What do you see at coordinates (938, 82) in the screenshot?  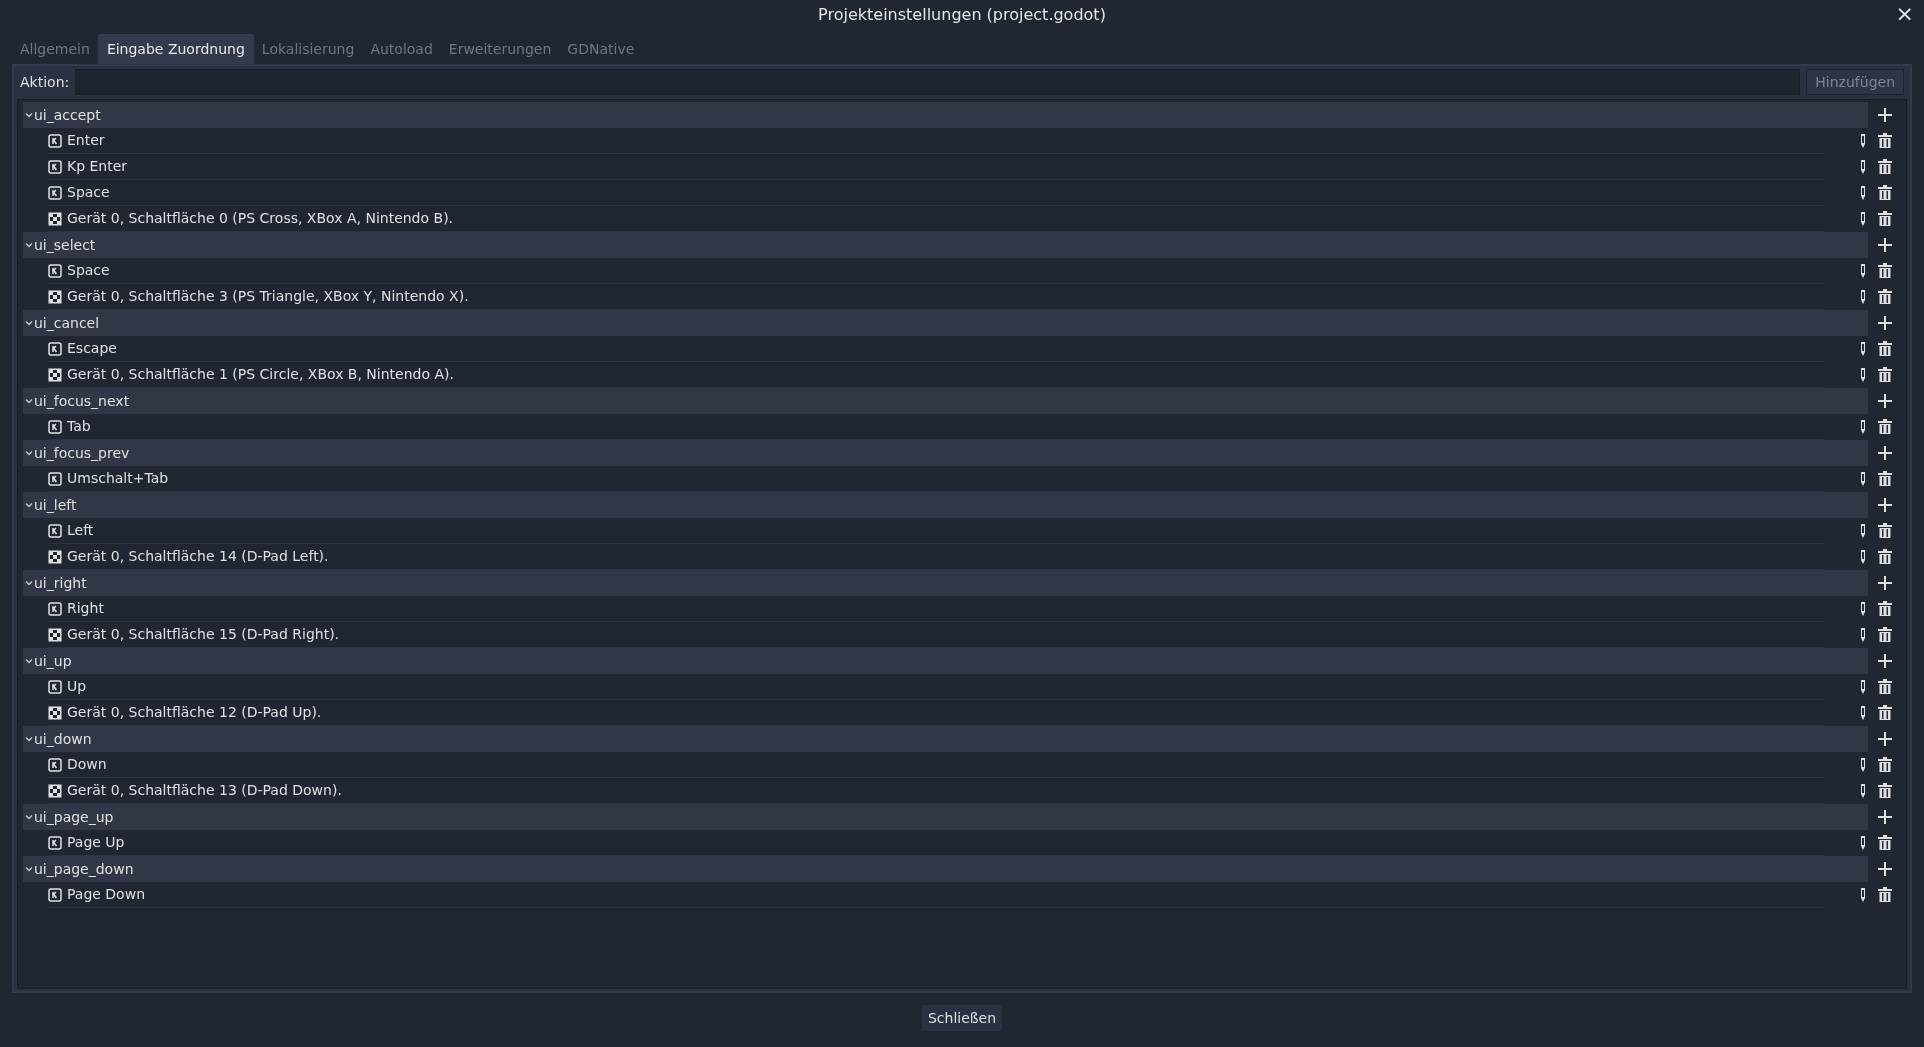 I see `action-input-field` at bounding box center [938, 82].